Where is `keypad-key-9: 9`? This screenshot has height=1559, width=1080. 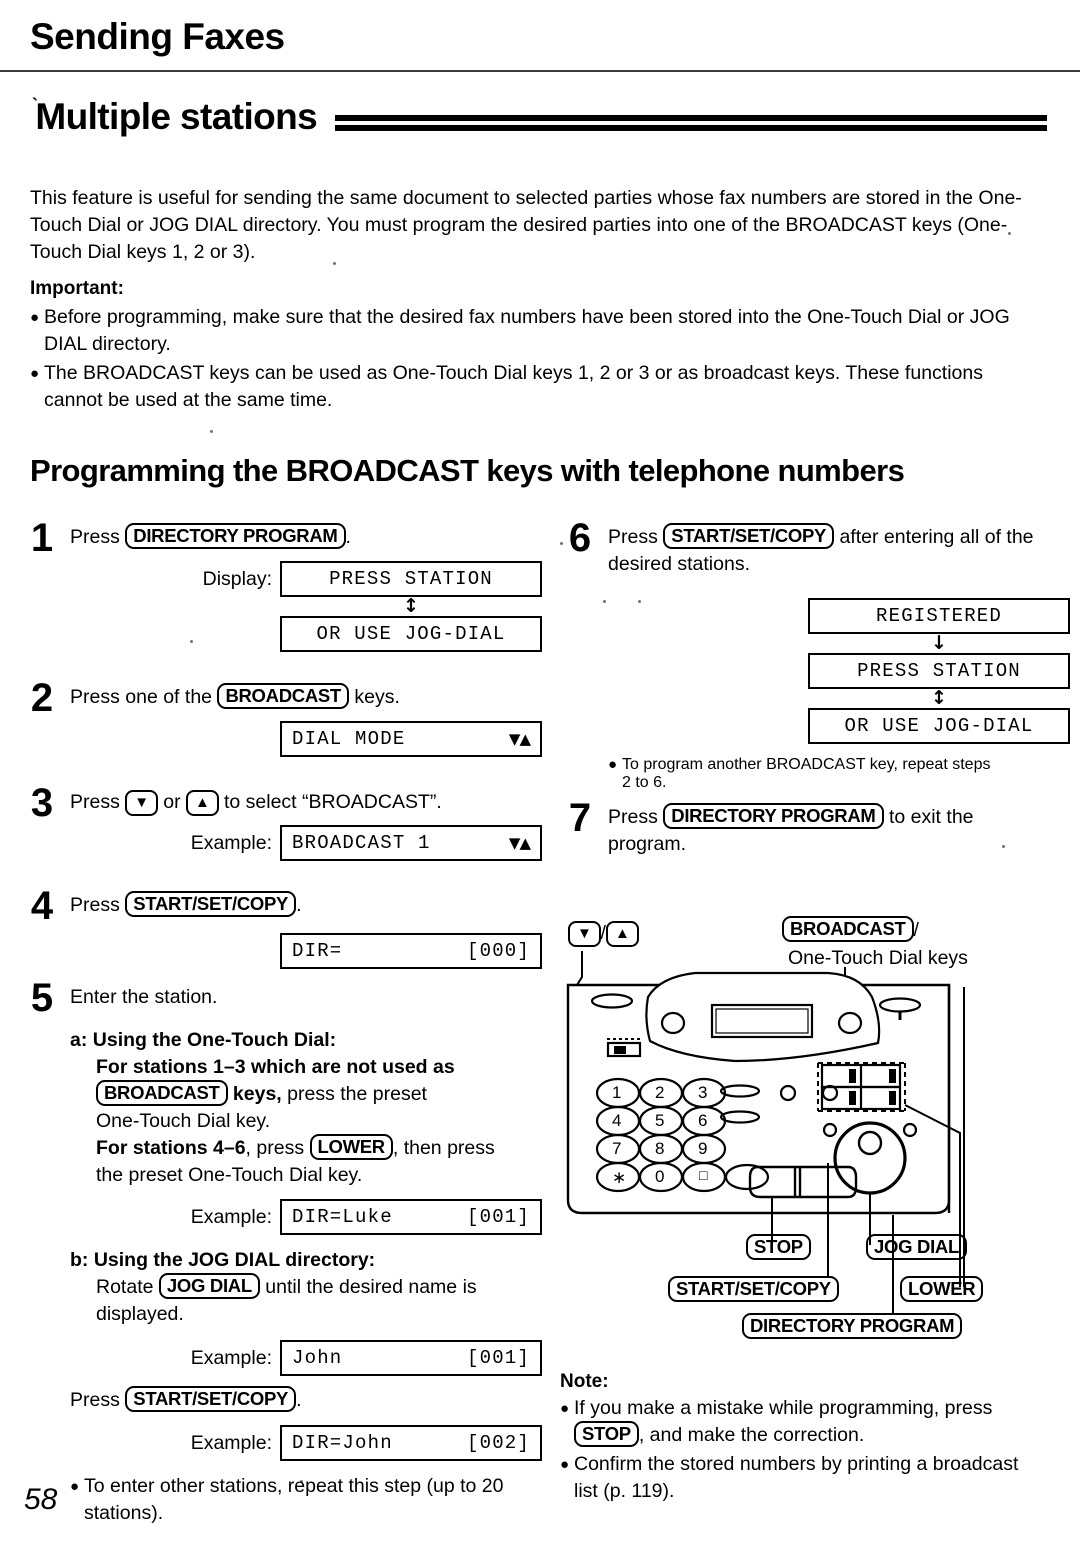 keypad-key-9: 9 is located at coordinates (702, 1149).